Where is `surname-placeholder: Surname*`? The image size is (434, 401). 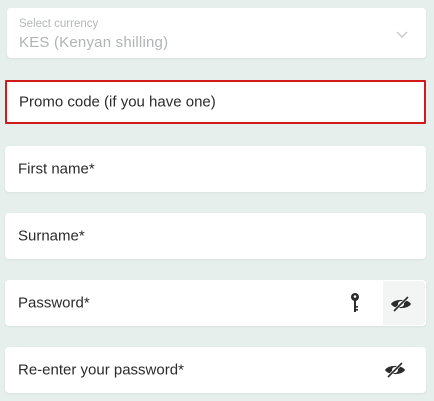 surname-placeholder: Surname* is located at coordinates (51, 236).